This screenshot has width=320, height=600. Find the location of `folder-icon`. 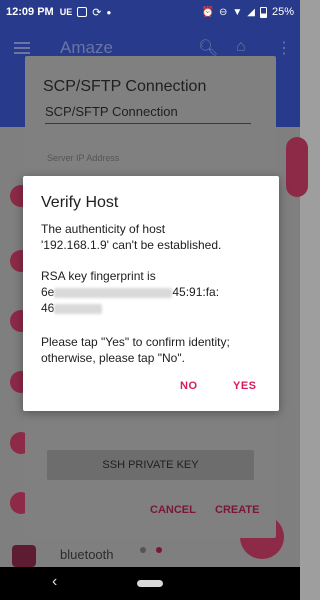

folder-icon is located at coordinates (24, 556).